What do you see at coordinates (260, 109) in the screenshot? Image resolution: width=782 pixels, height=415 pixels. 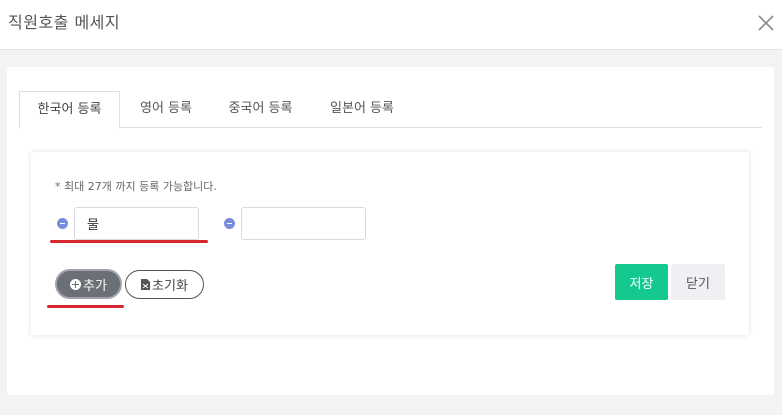 I see `tab-chinese: 중국어 등록` at bounding box center [260, 109].